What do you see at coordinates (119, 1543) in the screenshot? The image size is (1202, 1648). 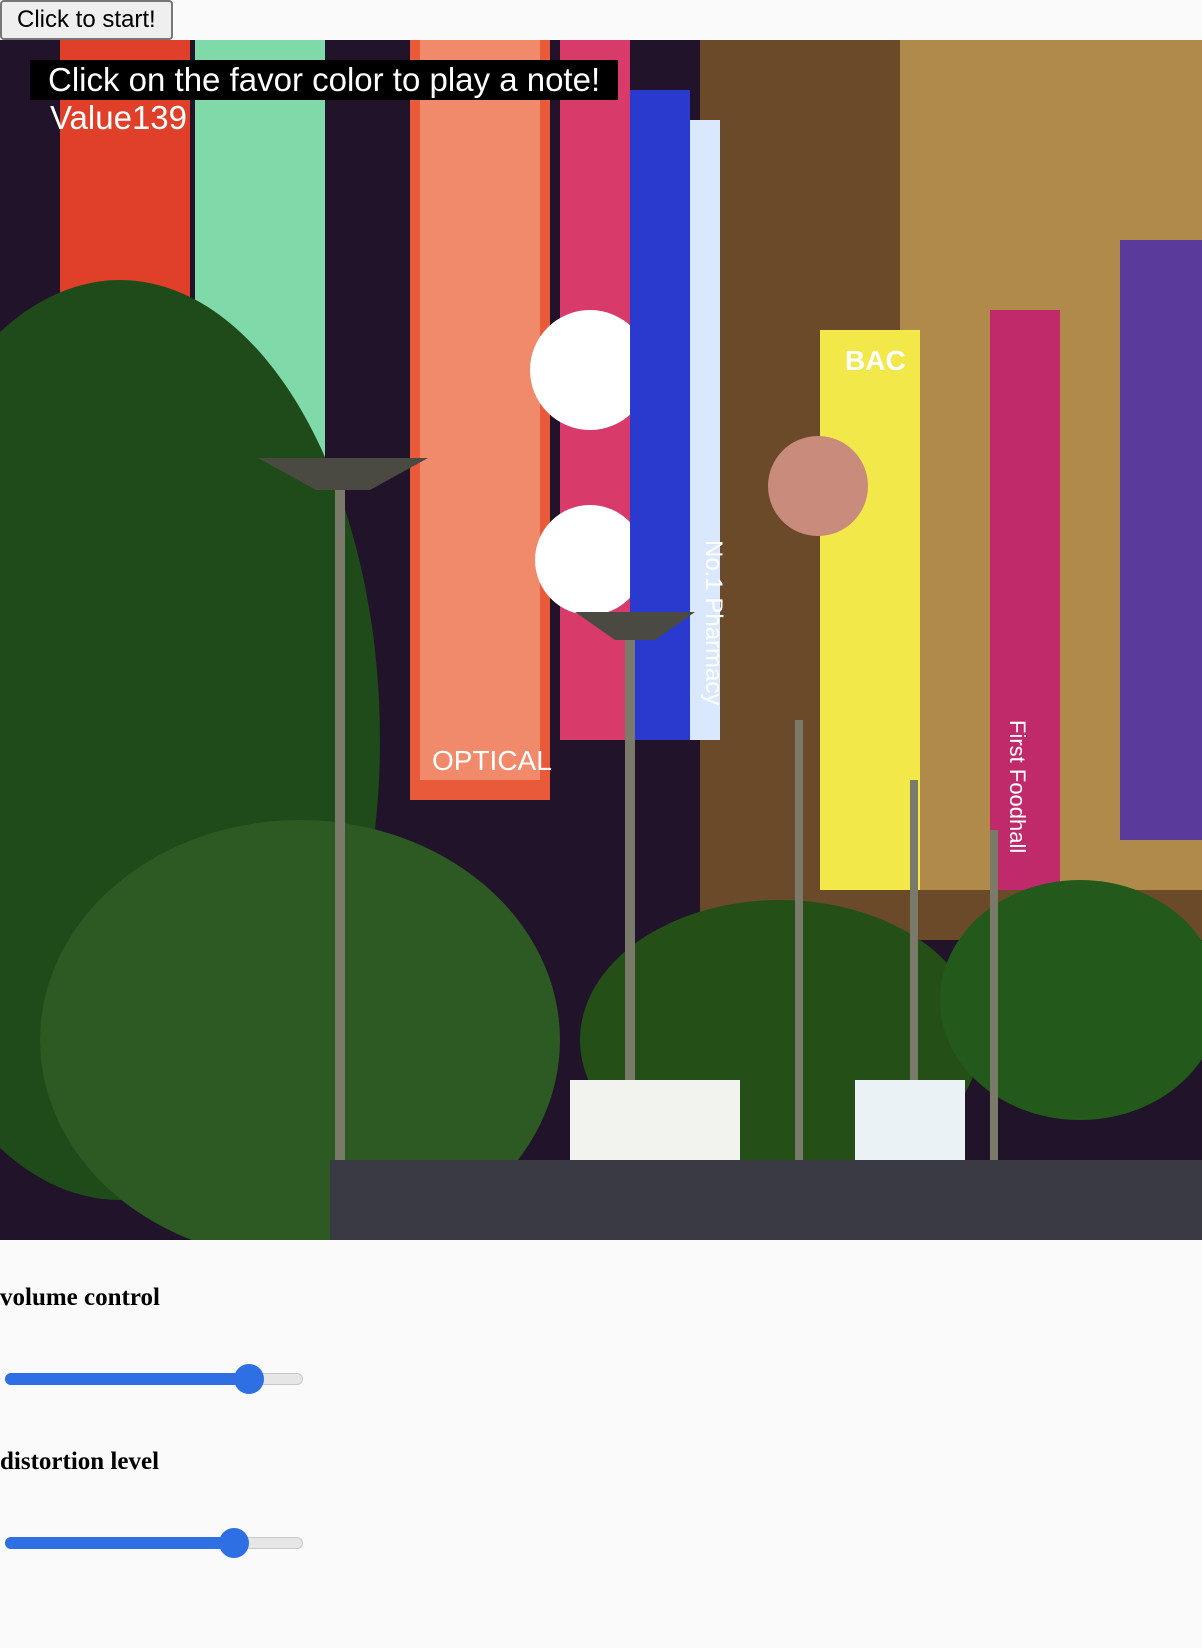 I see `distortion-slider-fill` at bounding box center [119, 1543].